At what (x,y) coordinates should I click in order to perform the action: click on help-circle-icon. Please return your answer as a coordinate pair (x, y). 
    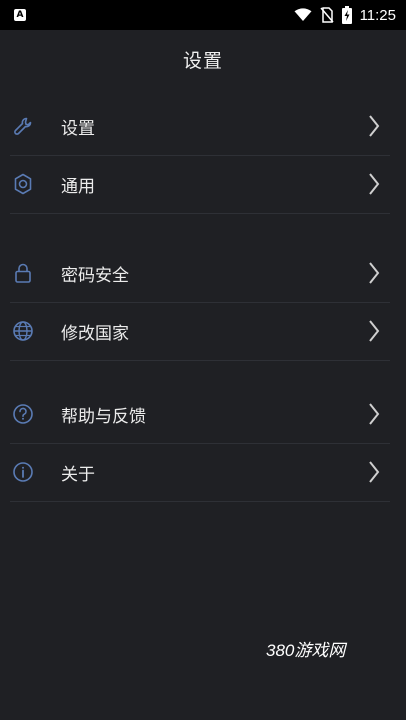
    Looking at the image, I should click on (23, 414).